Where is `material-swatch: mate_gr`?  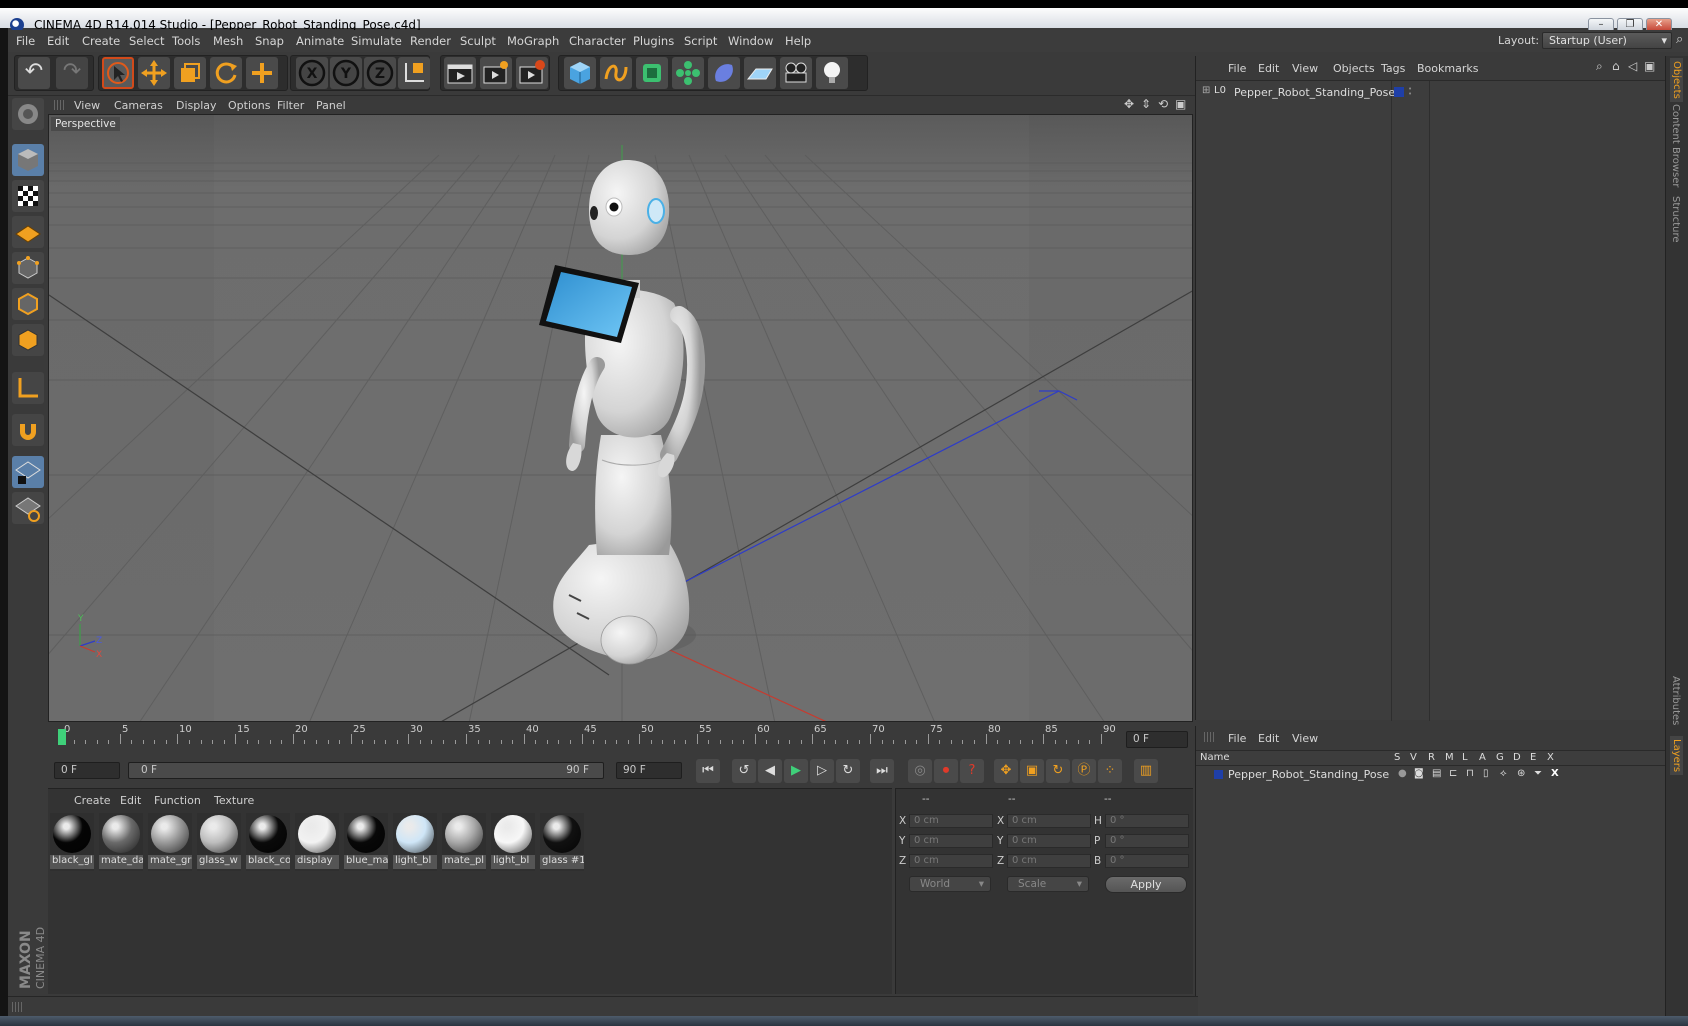 material-swatch: mate_gr is located at coordinates (170, 842).